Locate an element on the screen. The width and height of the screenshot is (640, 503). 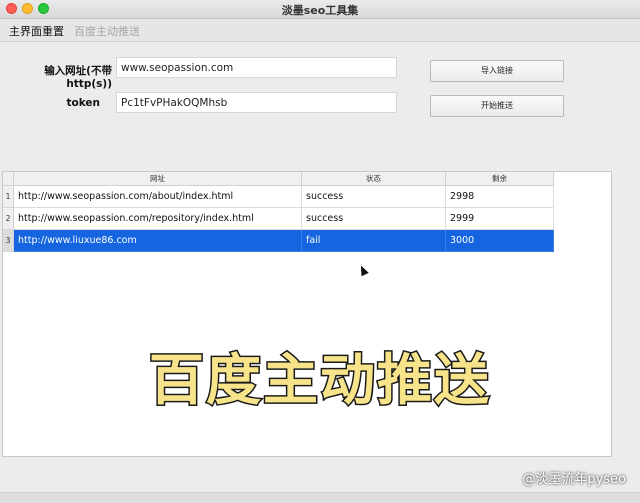
tab-main-reset: 主界面重置 is located at coordinates (36, 31).